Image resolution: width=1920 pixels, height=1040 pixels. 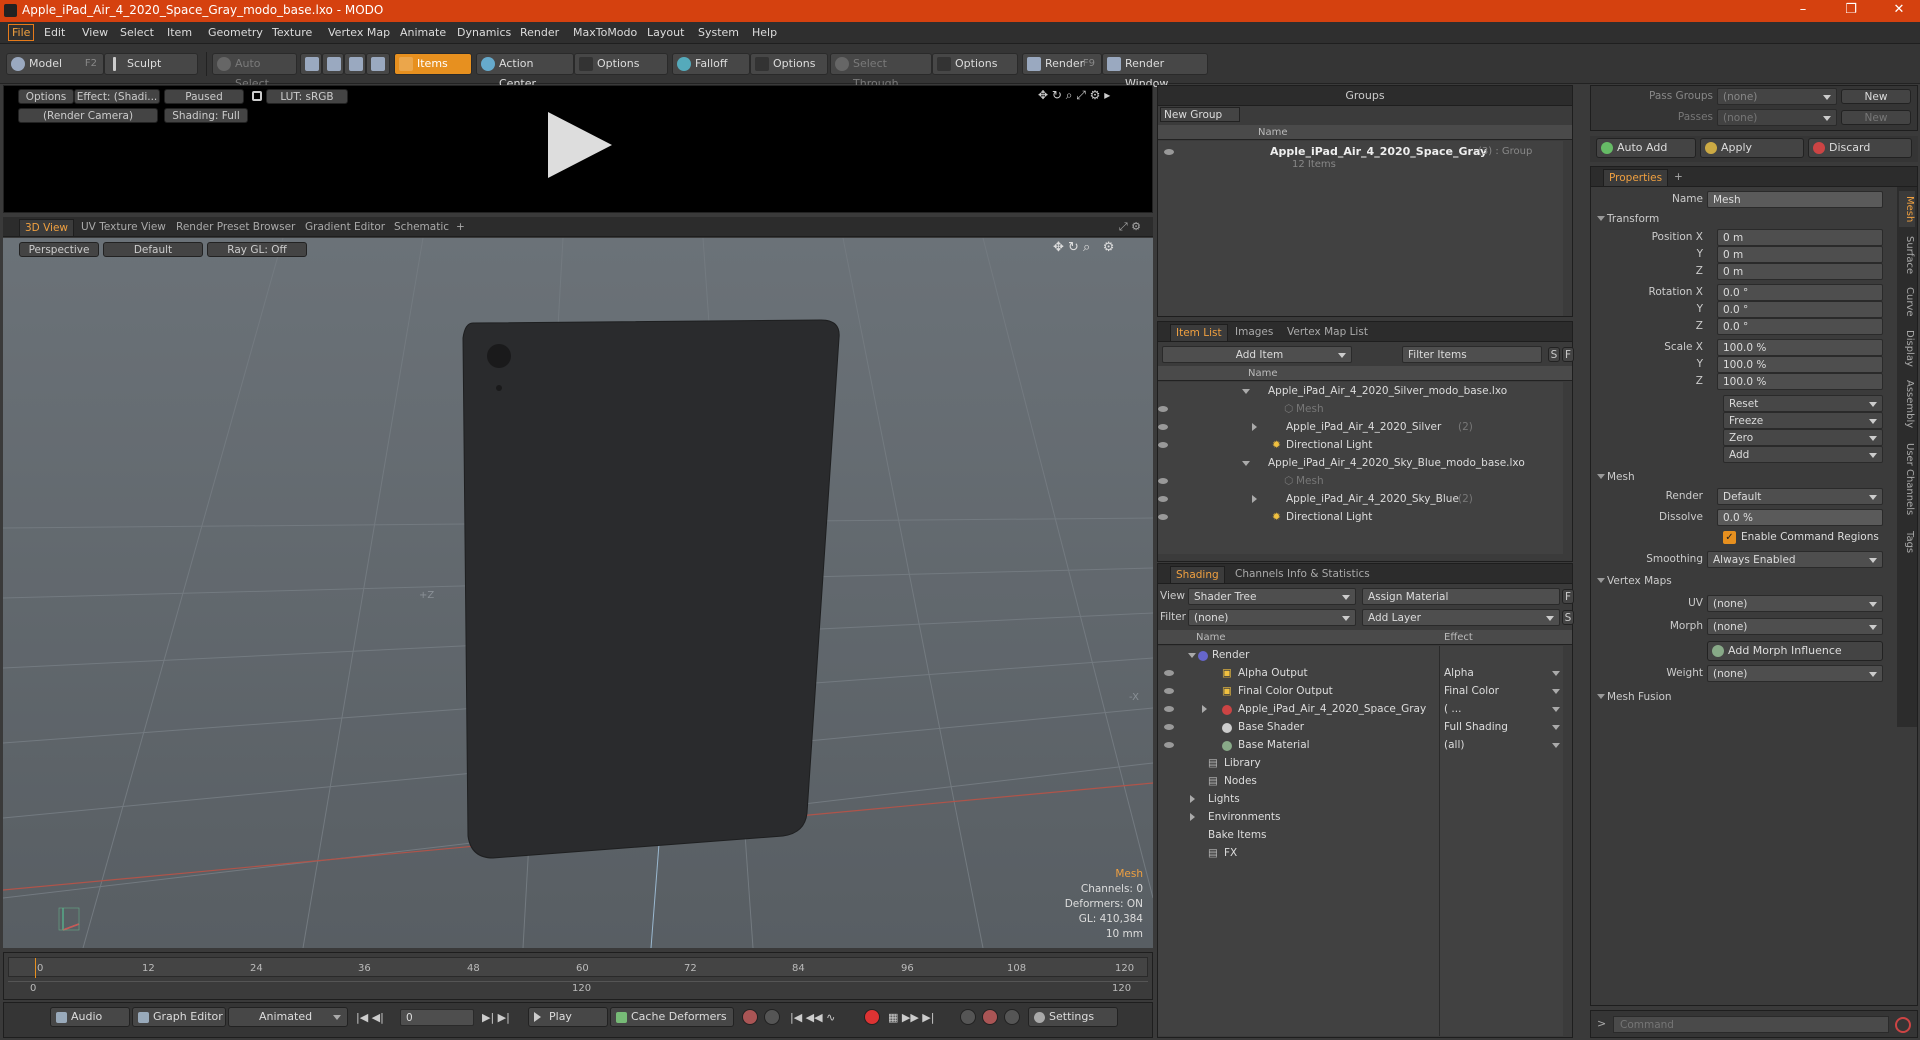 What do you see at coordinates (355, 64) in the screenshot?
I see `polygons-mode-button` at bounding box center [355, 64].